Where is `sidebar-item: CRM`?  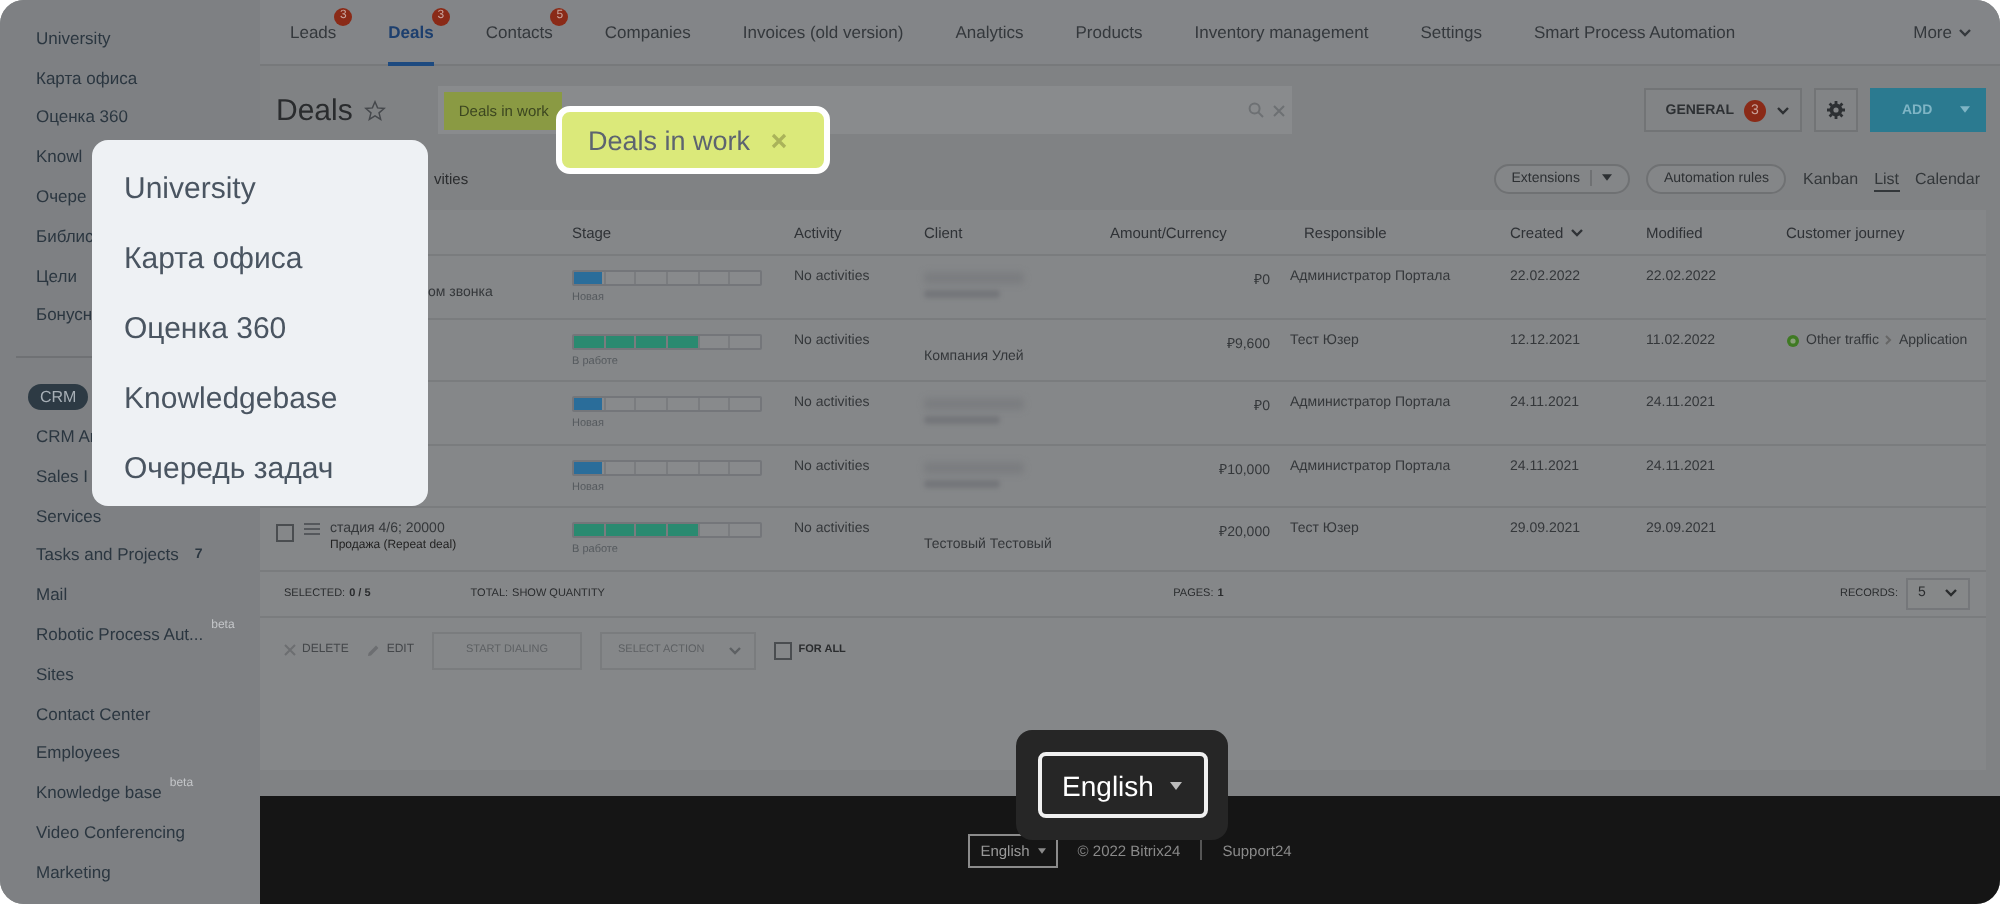
sidebar-item: CRM is located at coordinates (58, 396).